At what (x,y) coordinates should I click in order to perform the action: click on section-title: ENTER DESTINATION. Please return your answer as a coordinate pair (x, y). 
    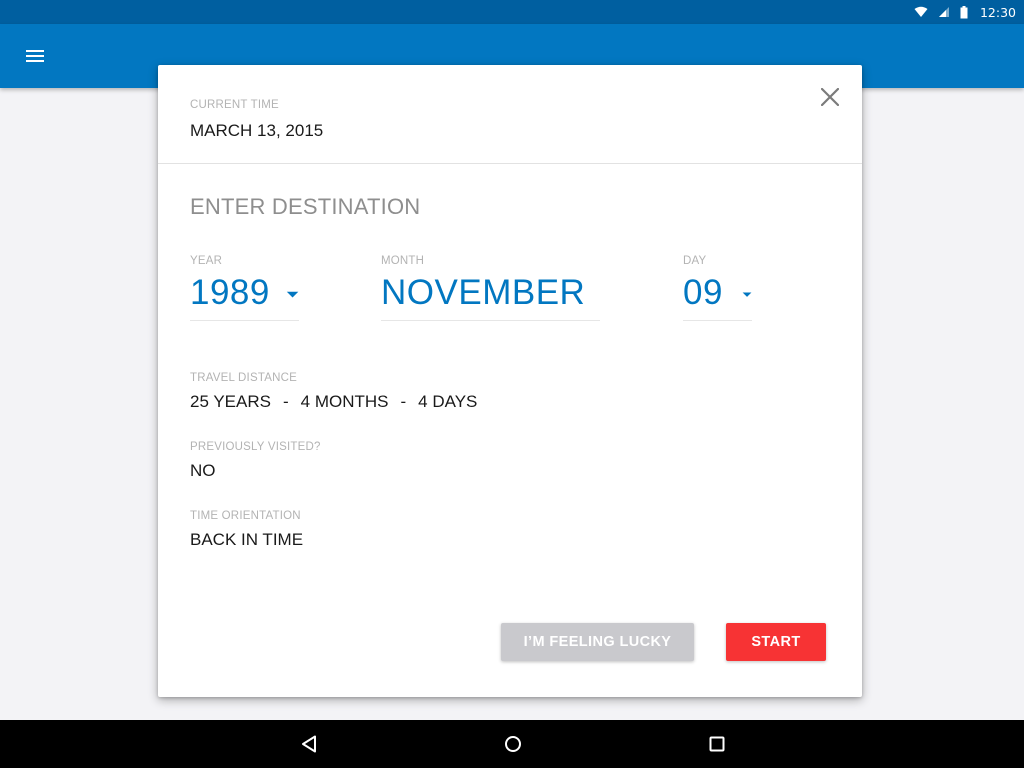
    Looking at the image, I should click on (305, 206).